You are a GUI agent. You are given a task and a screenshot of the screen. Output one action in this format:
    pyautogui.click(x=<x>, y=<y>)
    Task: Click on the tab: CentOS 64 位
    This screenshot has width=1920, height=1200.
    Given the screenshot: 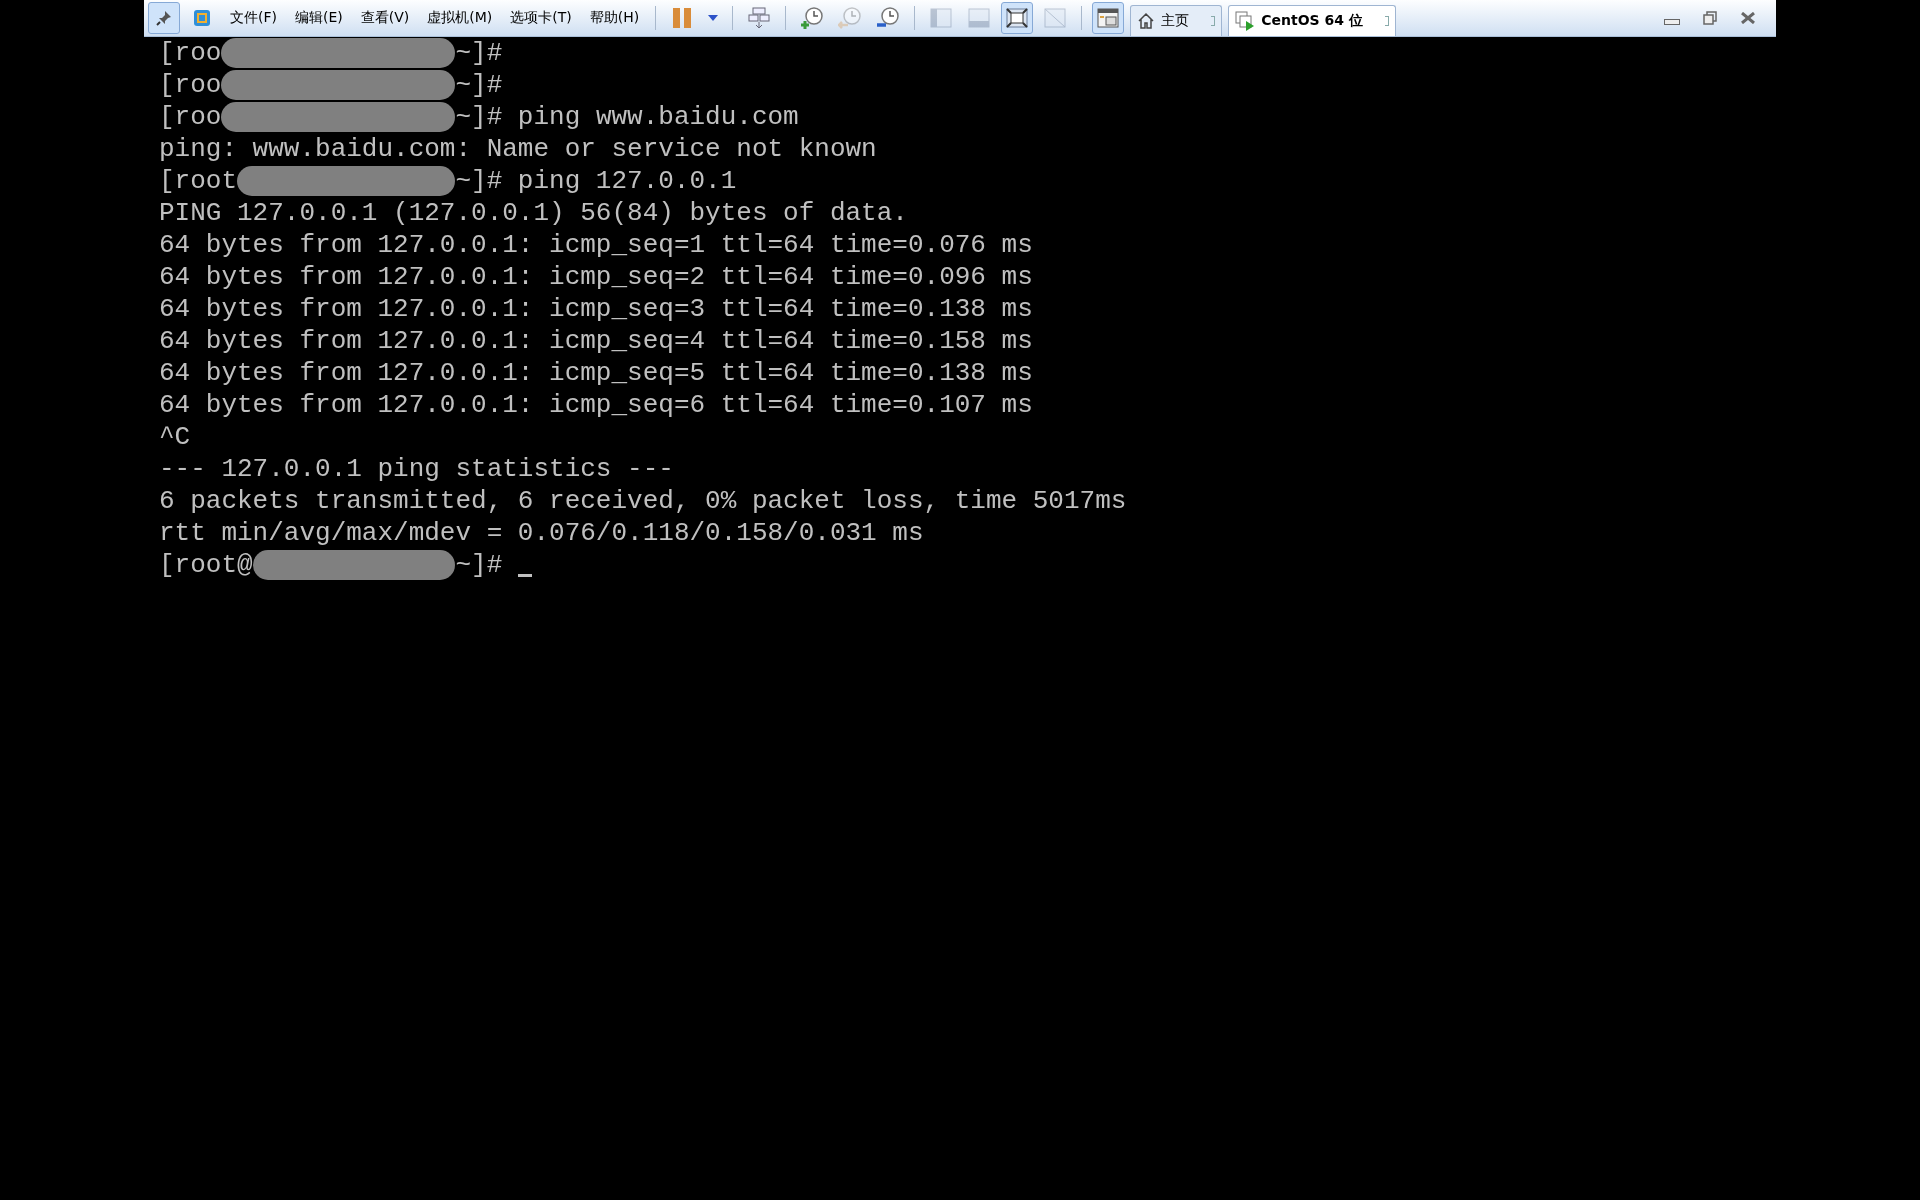 What is the action you would take?
    pyautogui.click(x=1312, y=20)
    